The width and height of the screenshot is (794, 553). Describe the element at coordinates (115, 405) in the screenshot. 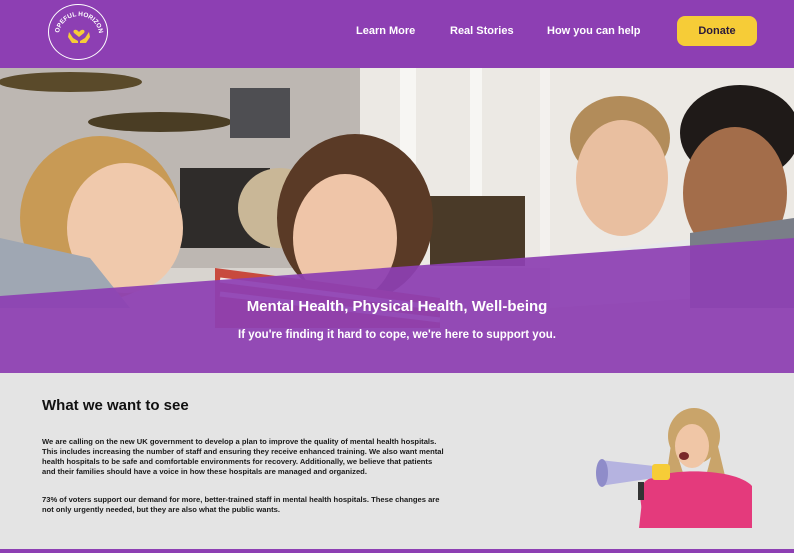

I see `section-heading: What we want to see` at that location.